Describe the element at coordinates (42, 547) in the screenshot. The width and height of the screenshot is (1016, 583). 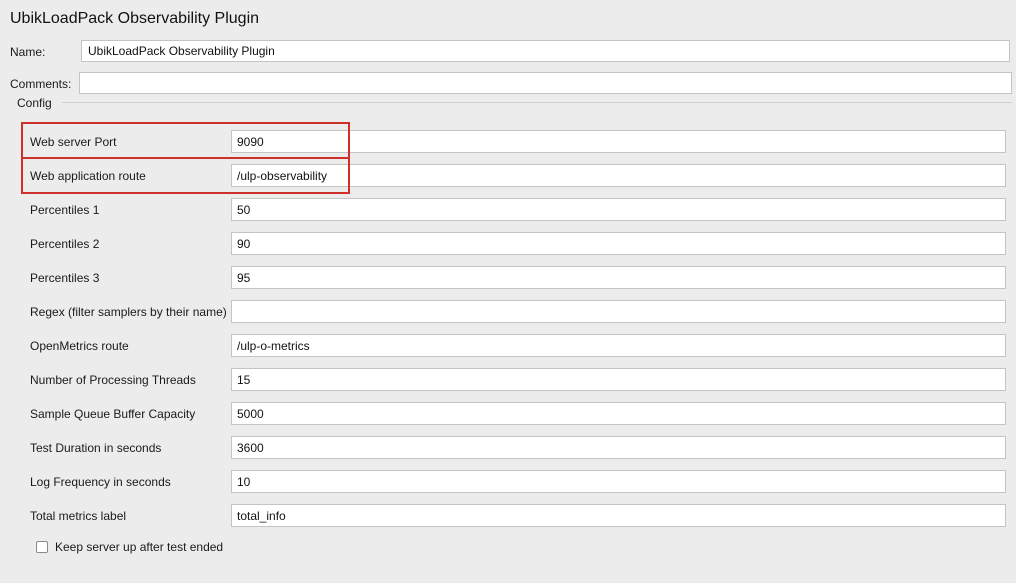
I see `keep-server-up-checkbox` at that location.